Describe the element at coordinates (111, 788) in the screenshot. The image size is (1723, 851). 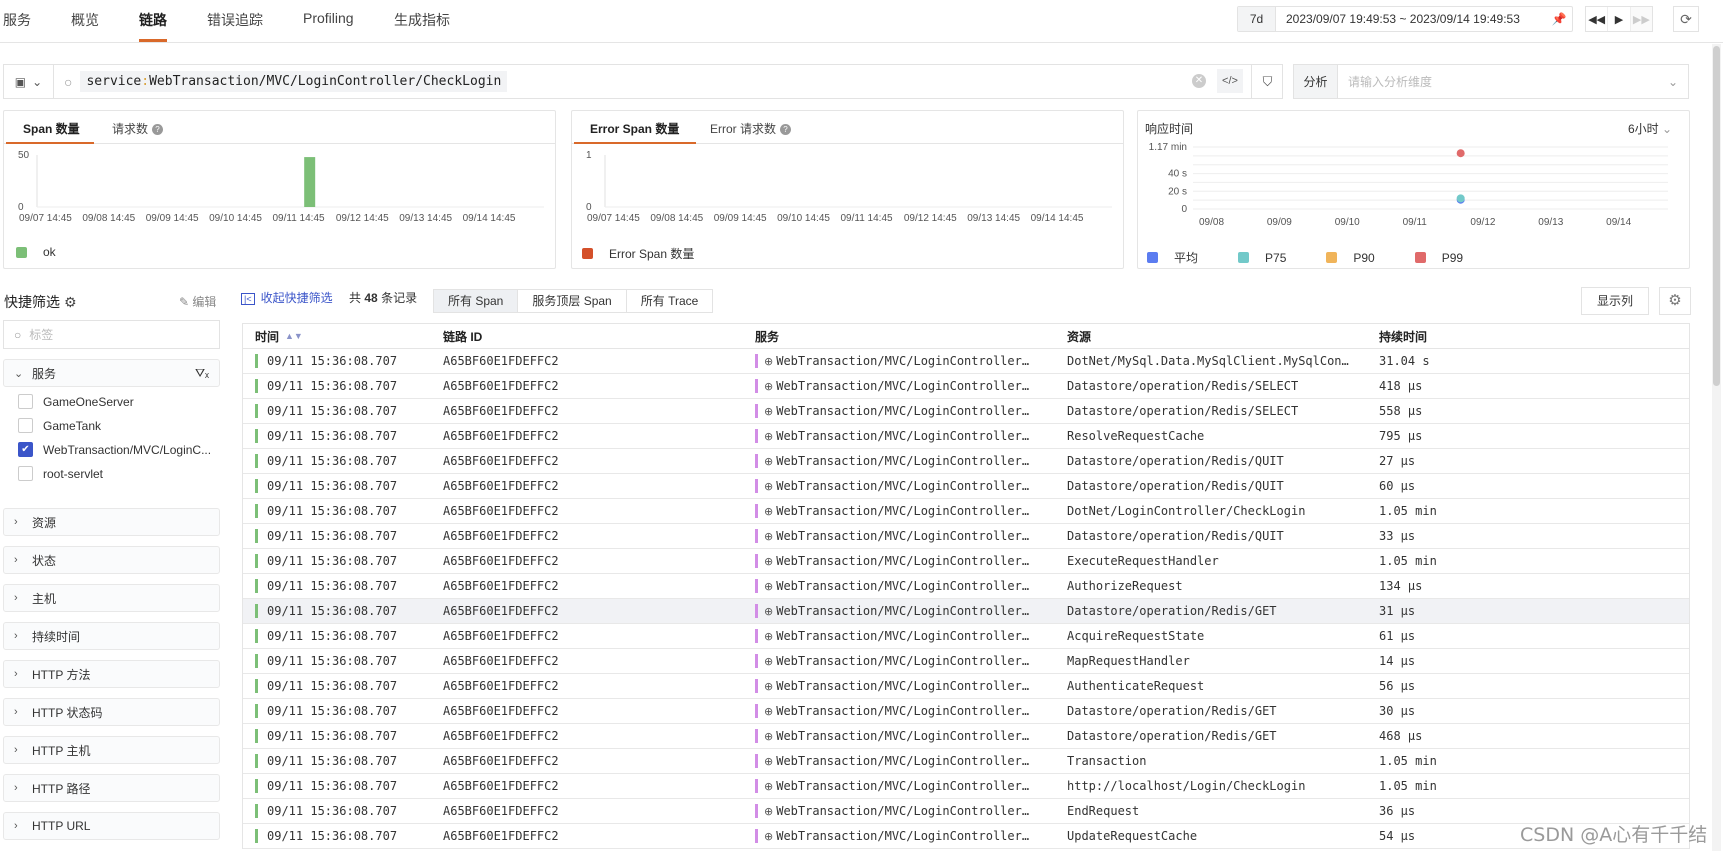
I see `filter-group: › HTTP 路径` at that location.